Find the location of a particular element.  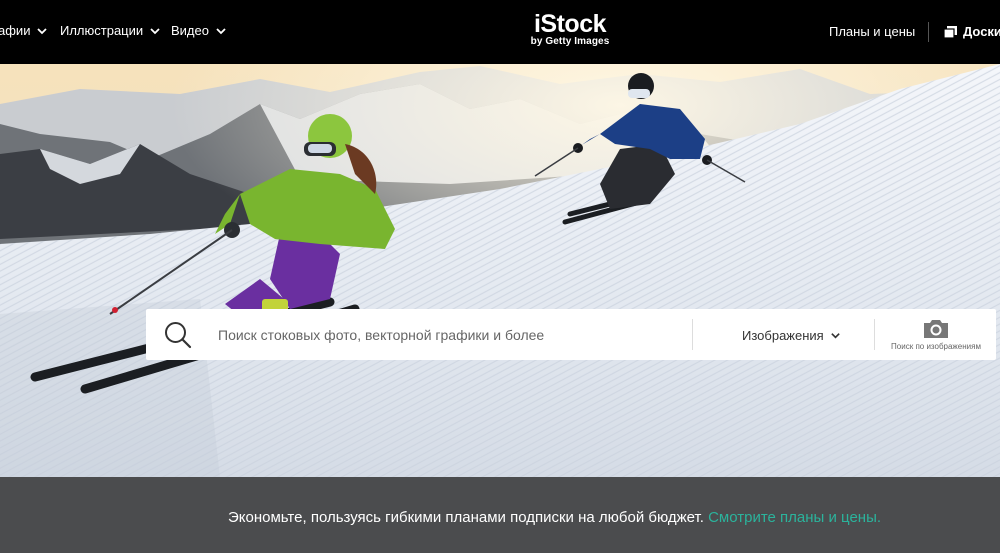

visual-search-button: Поиск по изображениям is located at coordinates (936, 336).